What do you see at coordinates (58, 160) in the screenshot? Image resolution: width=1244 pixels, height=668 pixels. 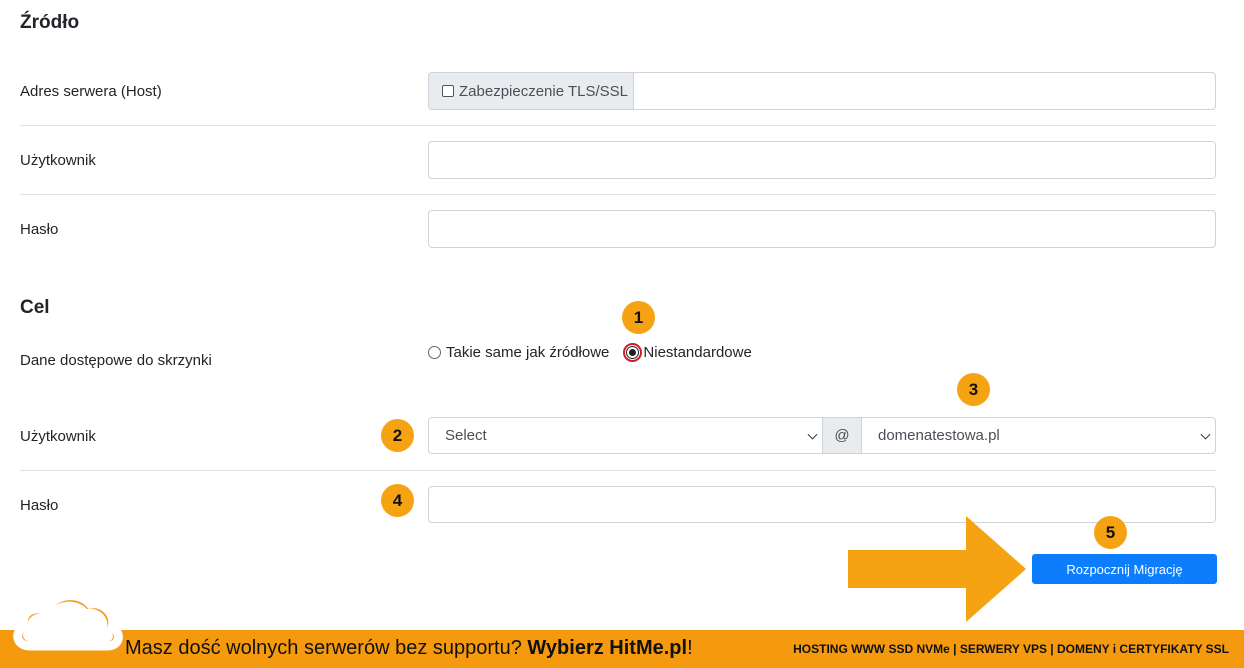 I see `source-user-label: Użytkownik` at bounding box center [58, 160].